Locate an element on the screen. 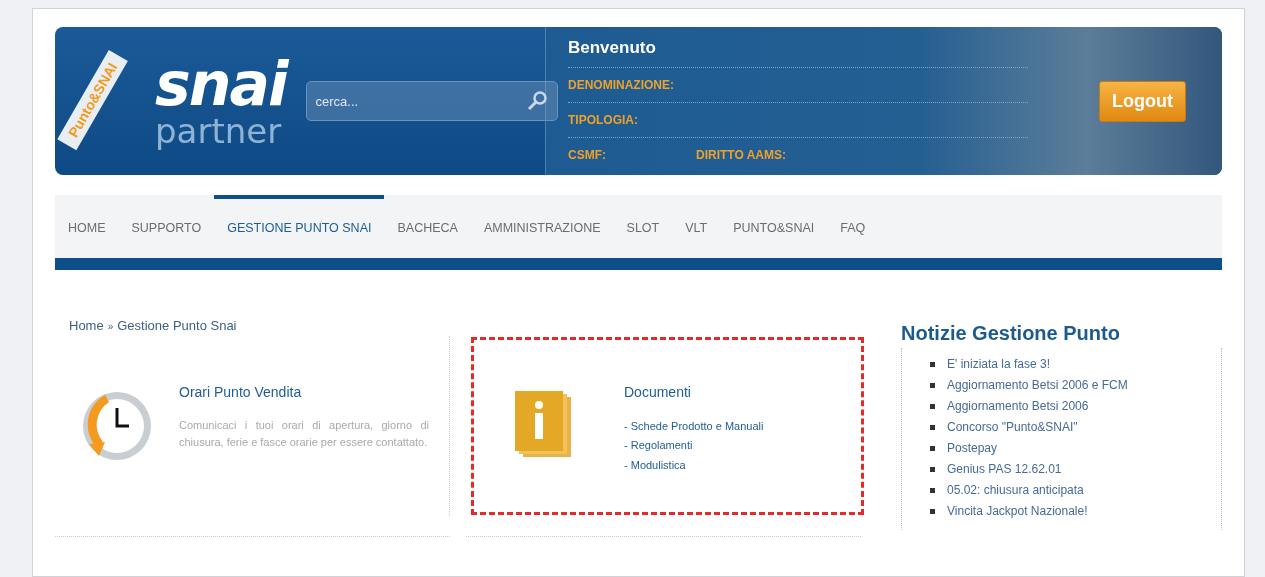 The image size is (1265, 577). breadcrumb-link: Home is located at coordinates (86, 325).